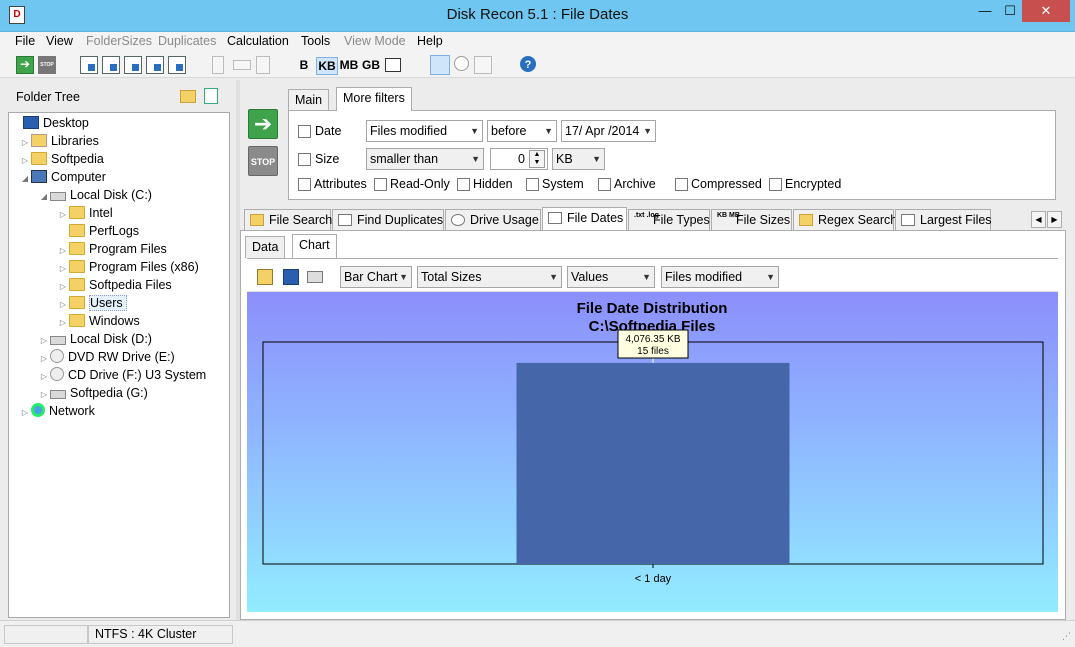 This screenshot has height=647, width=1075. Describe the element at coordinates (584, 219) in the screenshot. I see `tab-file-dates: File Dates` at that location.